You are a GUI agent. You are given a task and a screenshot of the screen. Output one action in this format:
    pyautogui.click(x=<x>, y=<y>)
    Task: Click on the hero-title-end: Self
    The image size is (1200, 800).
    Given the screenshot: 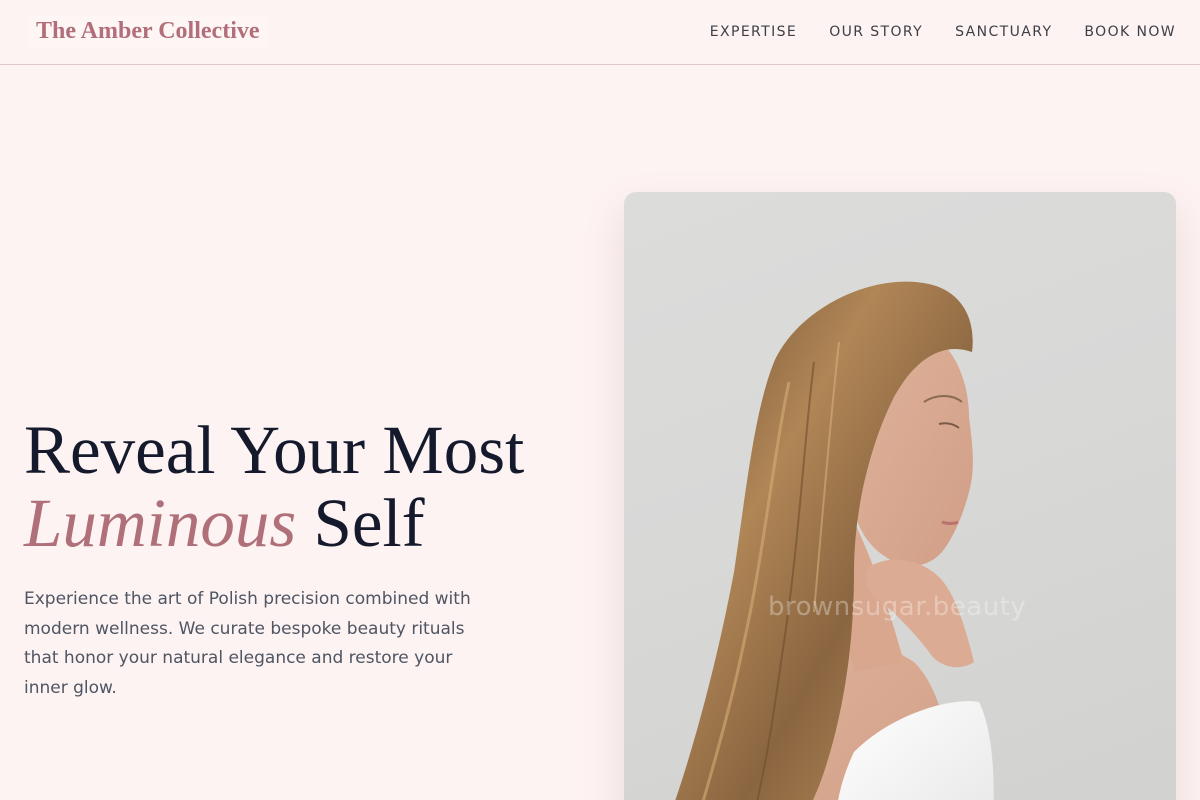 What is the action you would take?
    pyautogui.click(x=369, y=523)
    